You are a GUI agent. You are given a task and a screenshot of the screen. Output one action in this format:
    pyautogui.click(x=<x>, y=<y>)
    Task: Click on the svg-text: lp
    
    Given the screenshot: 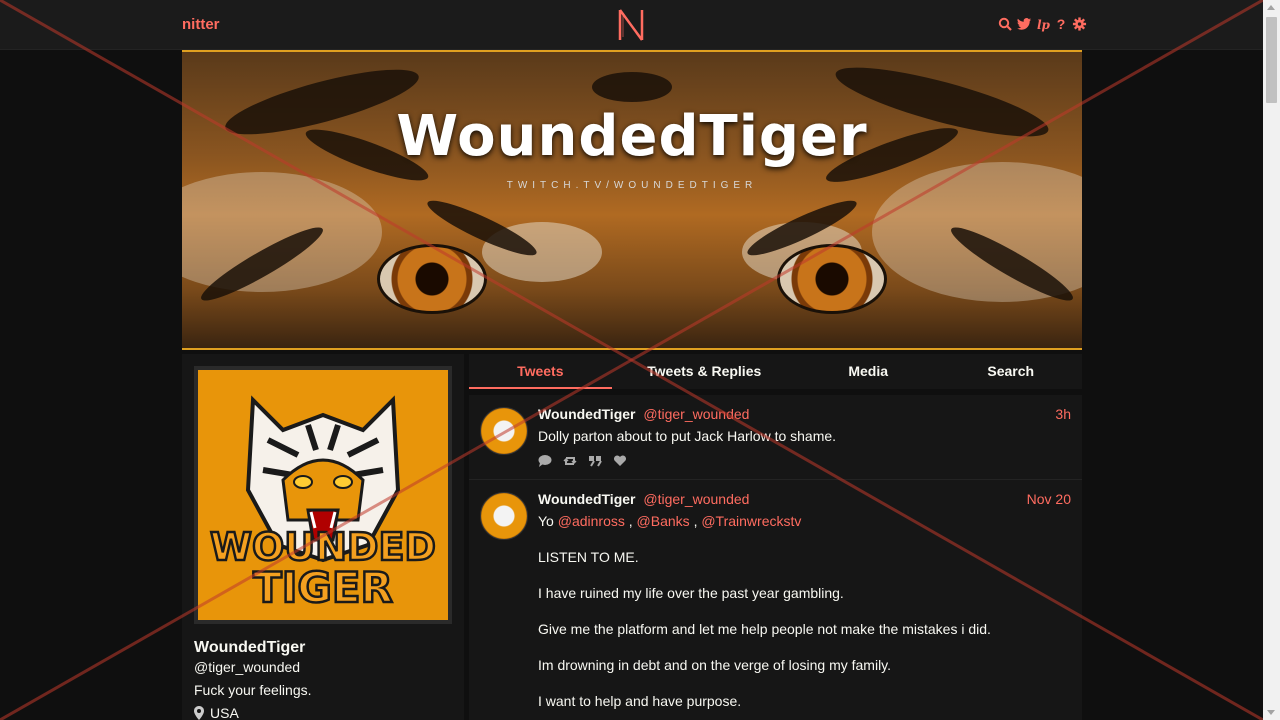 What is the action you would take?
    pyautogui.click(x=1043, y=25)
    